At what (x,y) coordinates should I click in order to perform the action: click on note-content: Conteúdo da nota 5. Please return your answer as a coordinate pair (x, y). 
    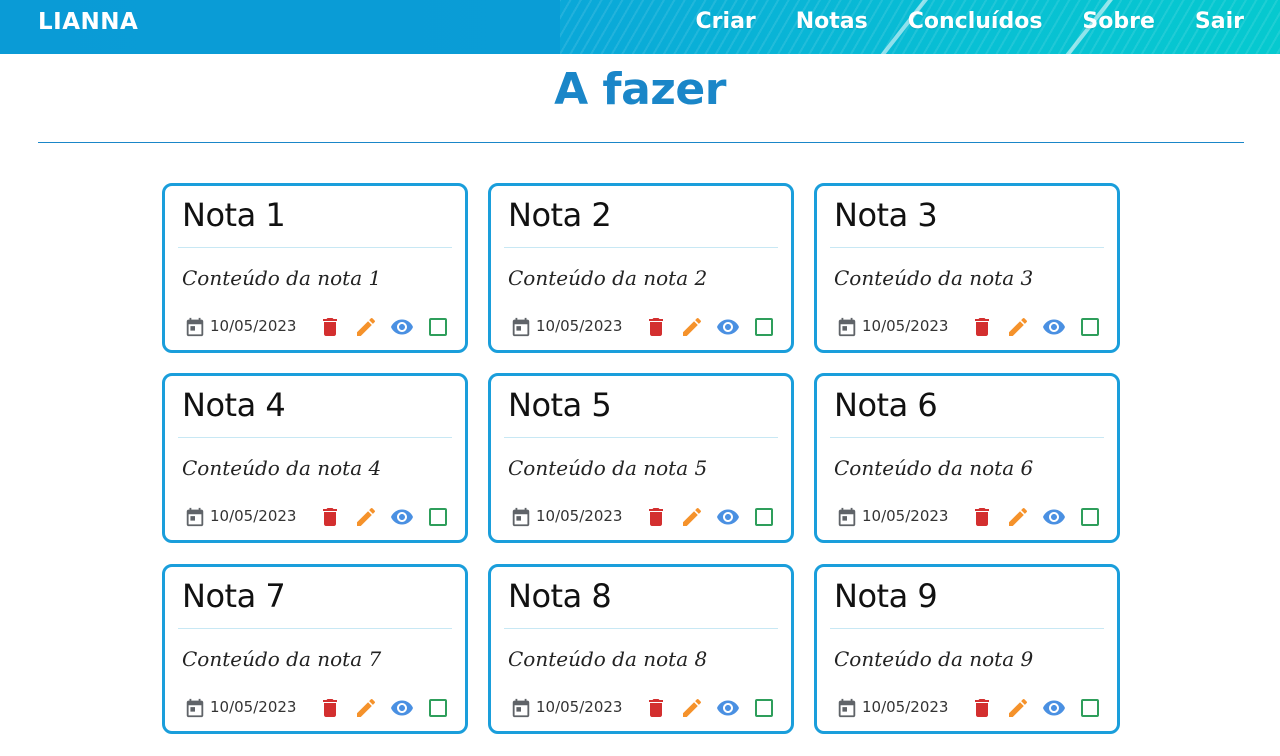
    Looking at the image, I should click on (608, 468).